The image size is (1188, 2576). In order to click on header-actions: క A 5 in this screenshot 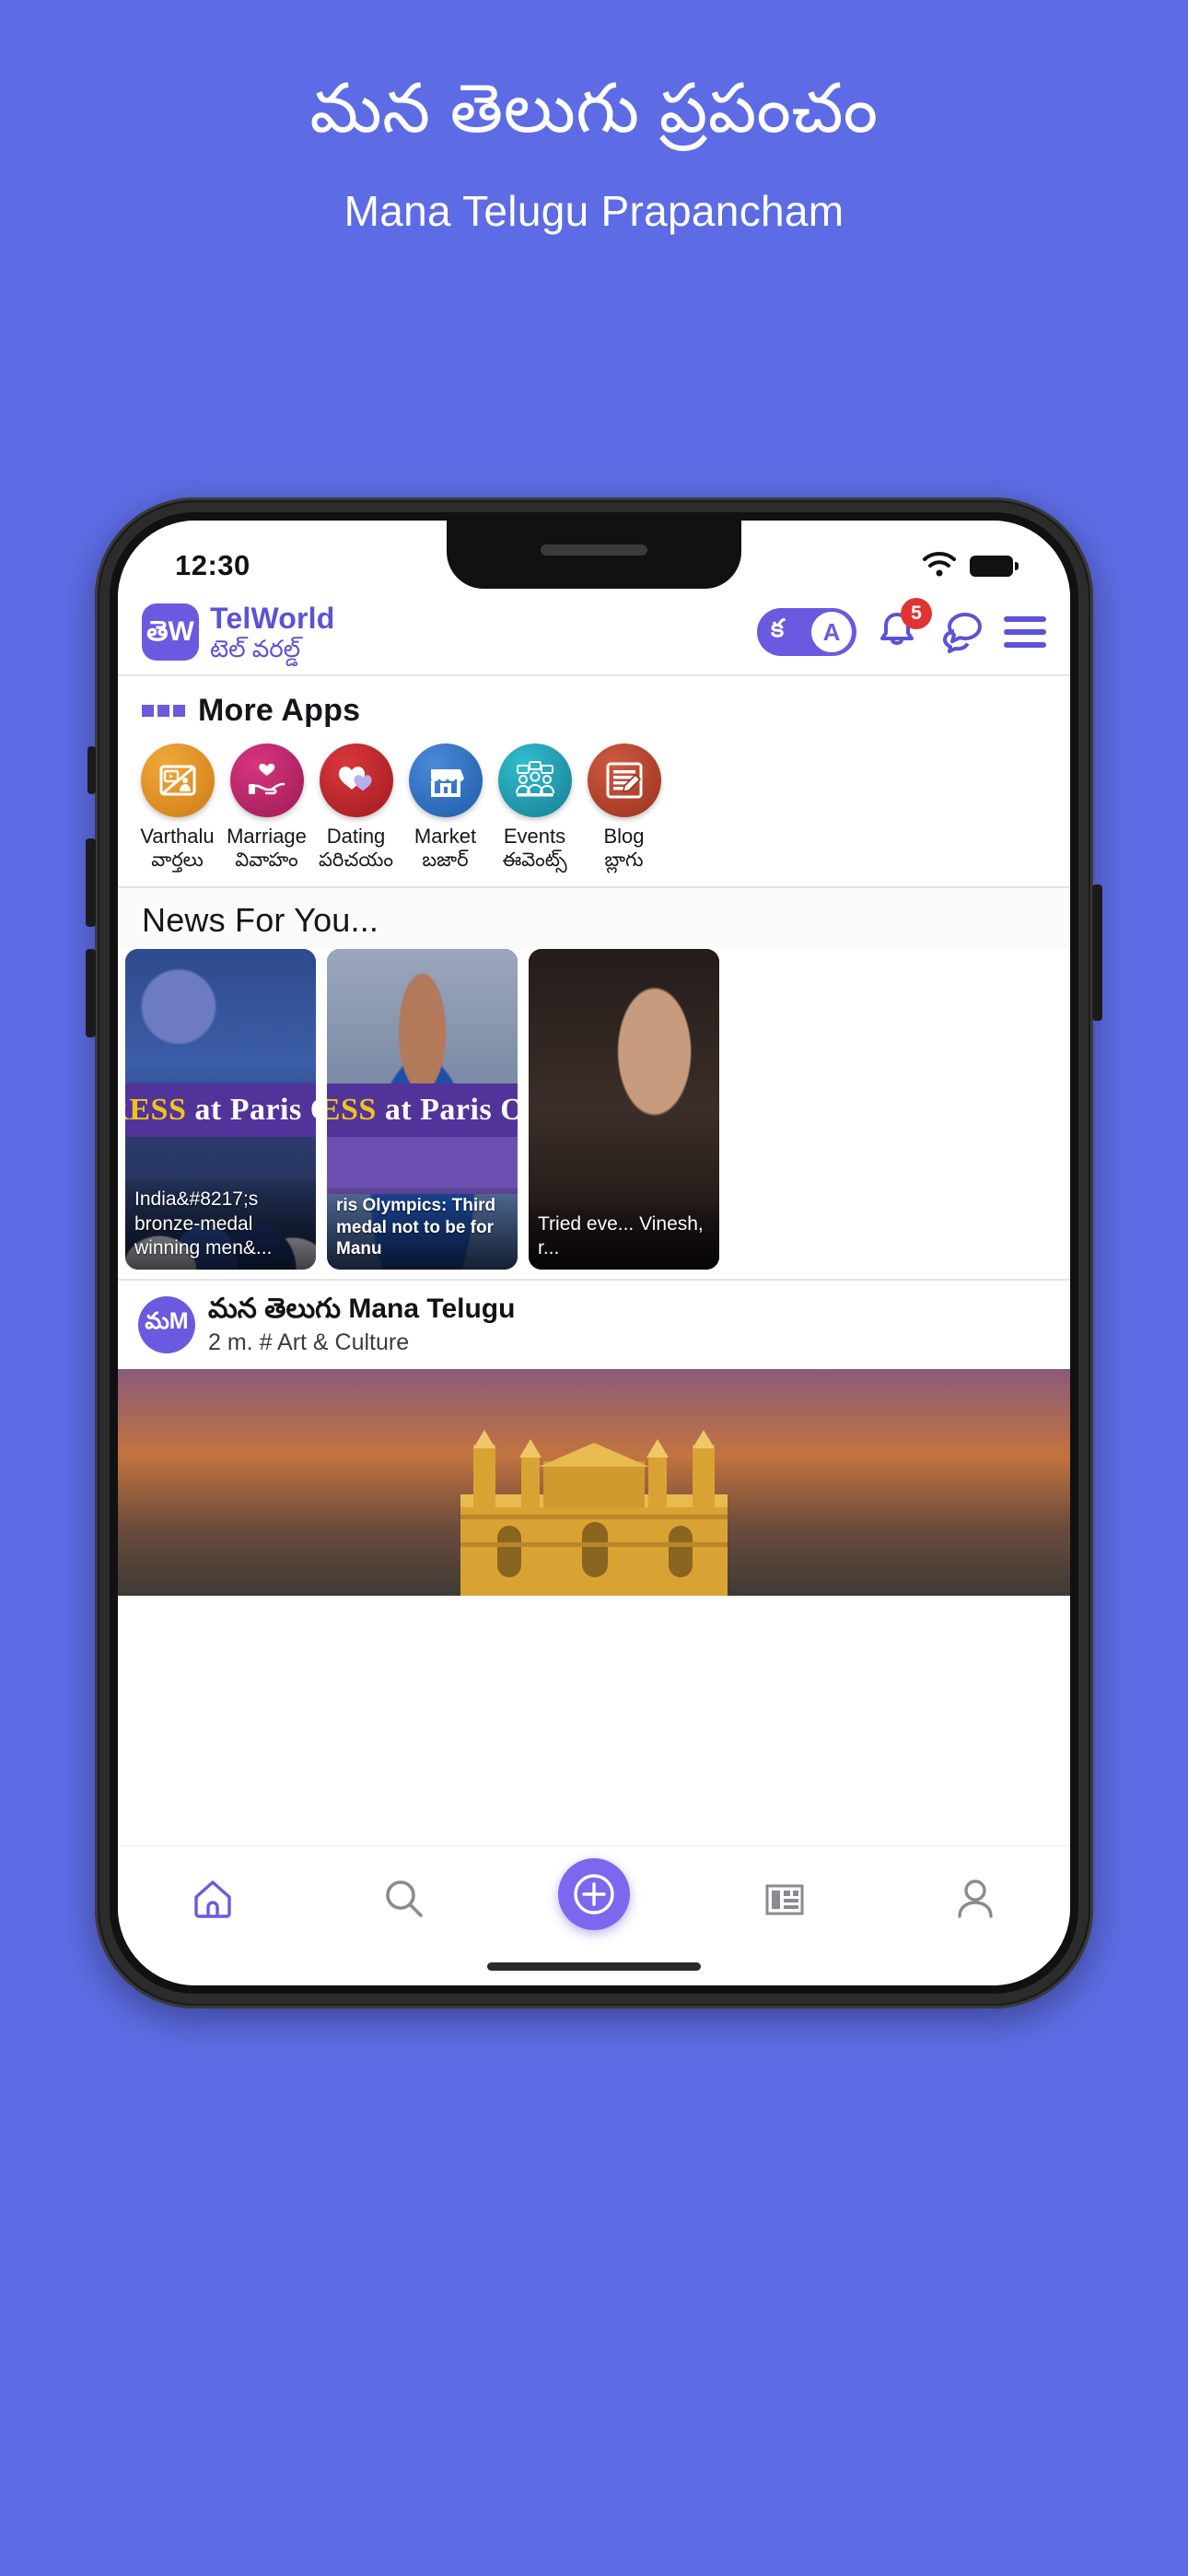, I will do `click(901, 627)`.